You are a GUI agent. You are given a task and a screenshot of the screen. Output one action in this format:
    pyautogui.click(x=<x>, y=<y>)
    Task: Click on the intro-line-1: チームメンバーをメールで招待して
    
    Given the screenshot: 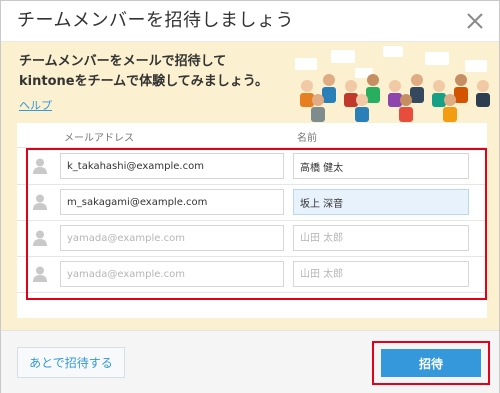 What is the action you would take?
    pyautogui.click(x=123, y=61)
    